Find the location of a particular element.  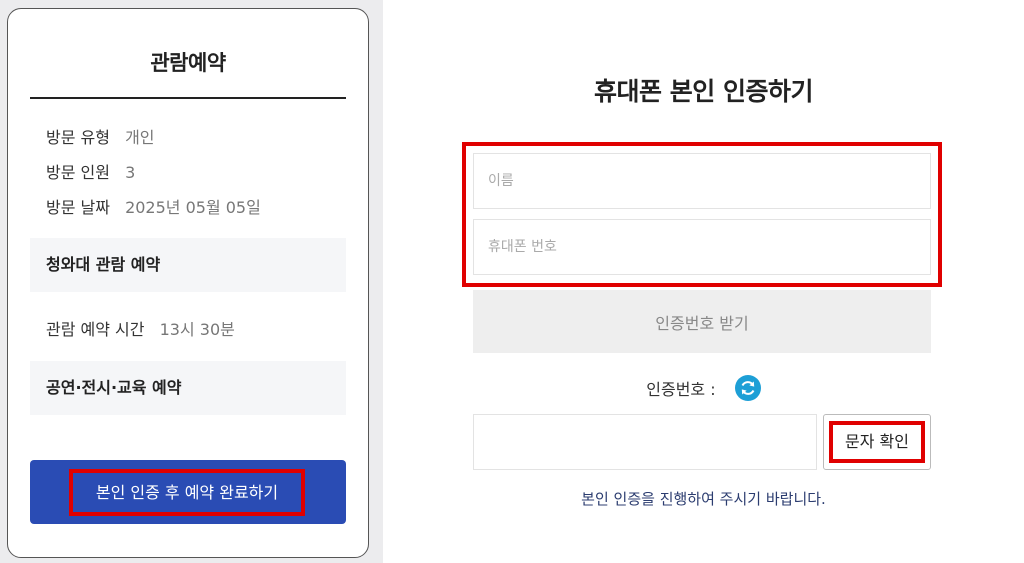

sms-confirm-label: 문자 확인 is located at coordinates (877, 442).